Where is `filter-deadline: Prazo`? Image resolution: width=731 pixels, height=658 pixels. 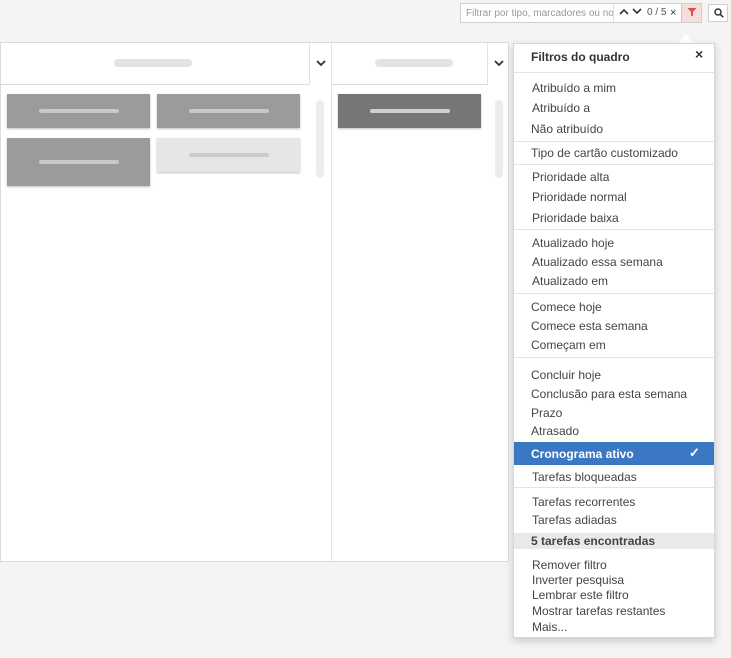 filter-deadline: Prazo is located at coordinates (546, 413).